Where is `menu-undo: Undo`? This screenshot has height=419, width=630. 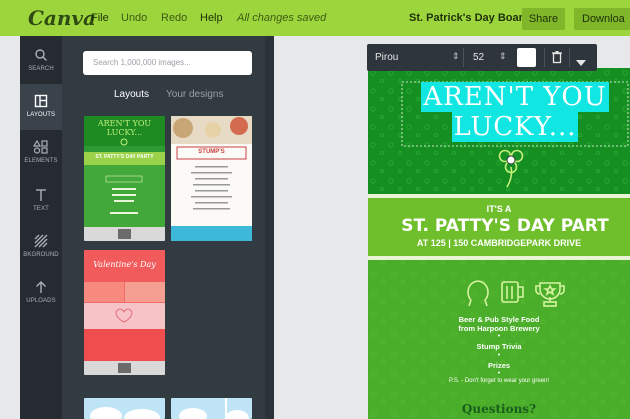
menu-undo: Undo is located at coordinates (134, 18).